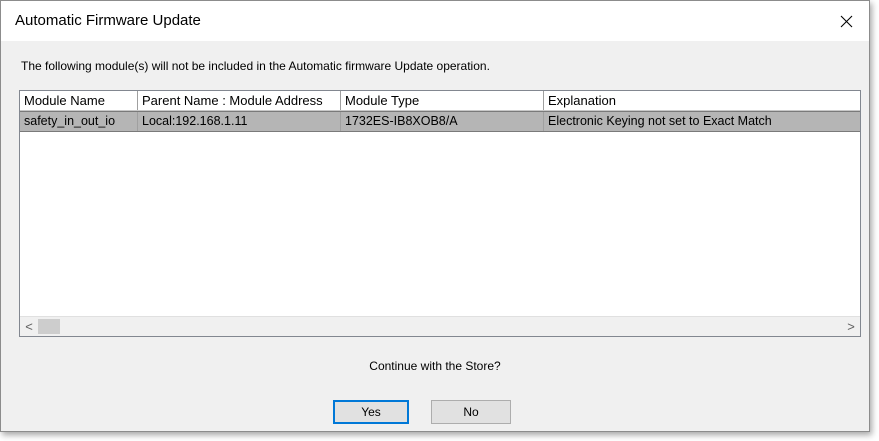  Describe the element at coordinates (79, 100) in the screenshot. I see `column-header-module-name: Module Name` at that location.